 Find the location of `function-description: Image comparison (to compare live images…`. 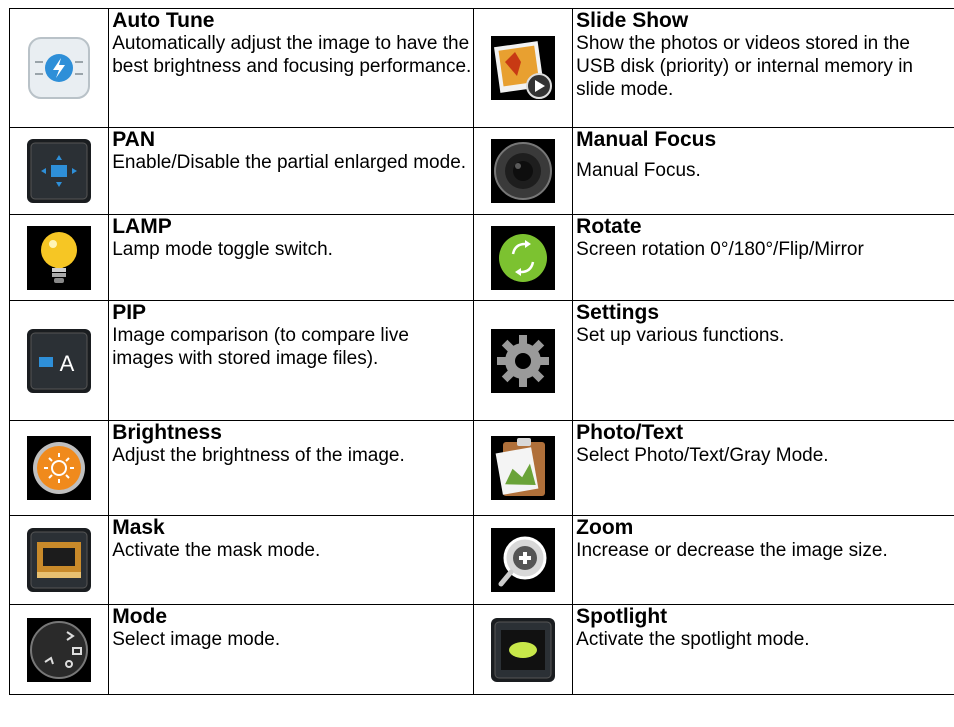

function-description: Image comparison (to compare live images… is located at coordinates (260, 347).